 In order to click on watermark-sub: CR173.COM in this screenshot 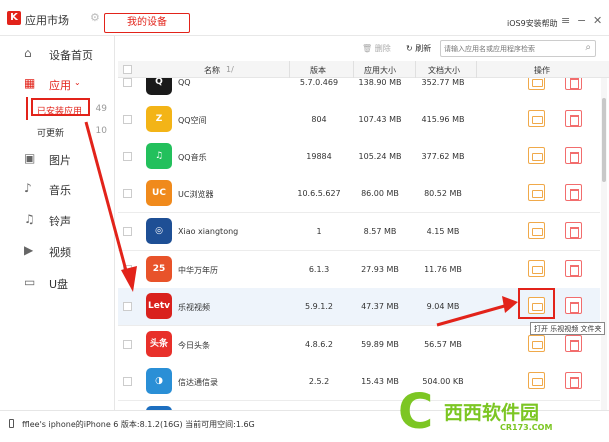, I will do `click(526, 427)`.